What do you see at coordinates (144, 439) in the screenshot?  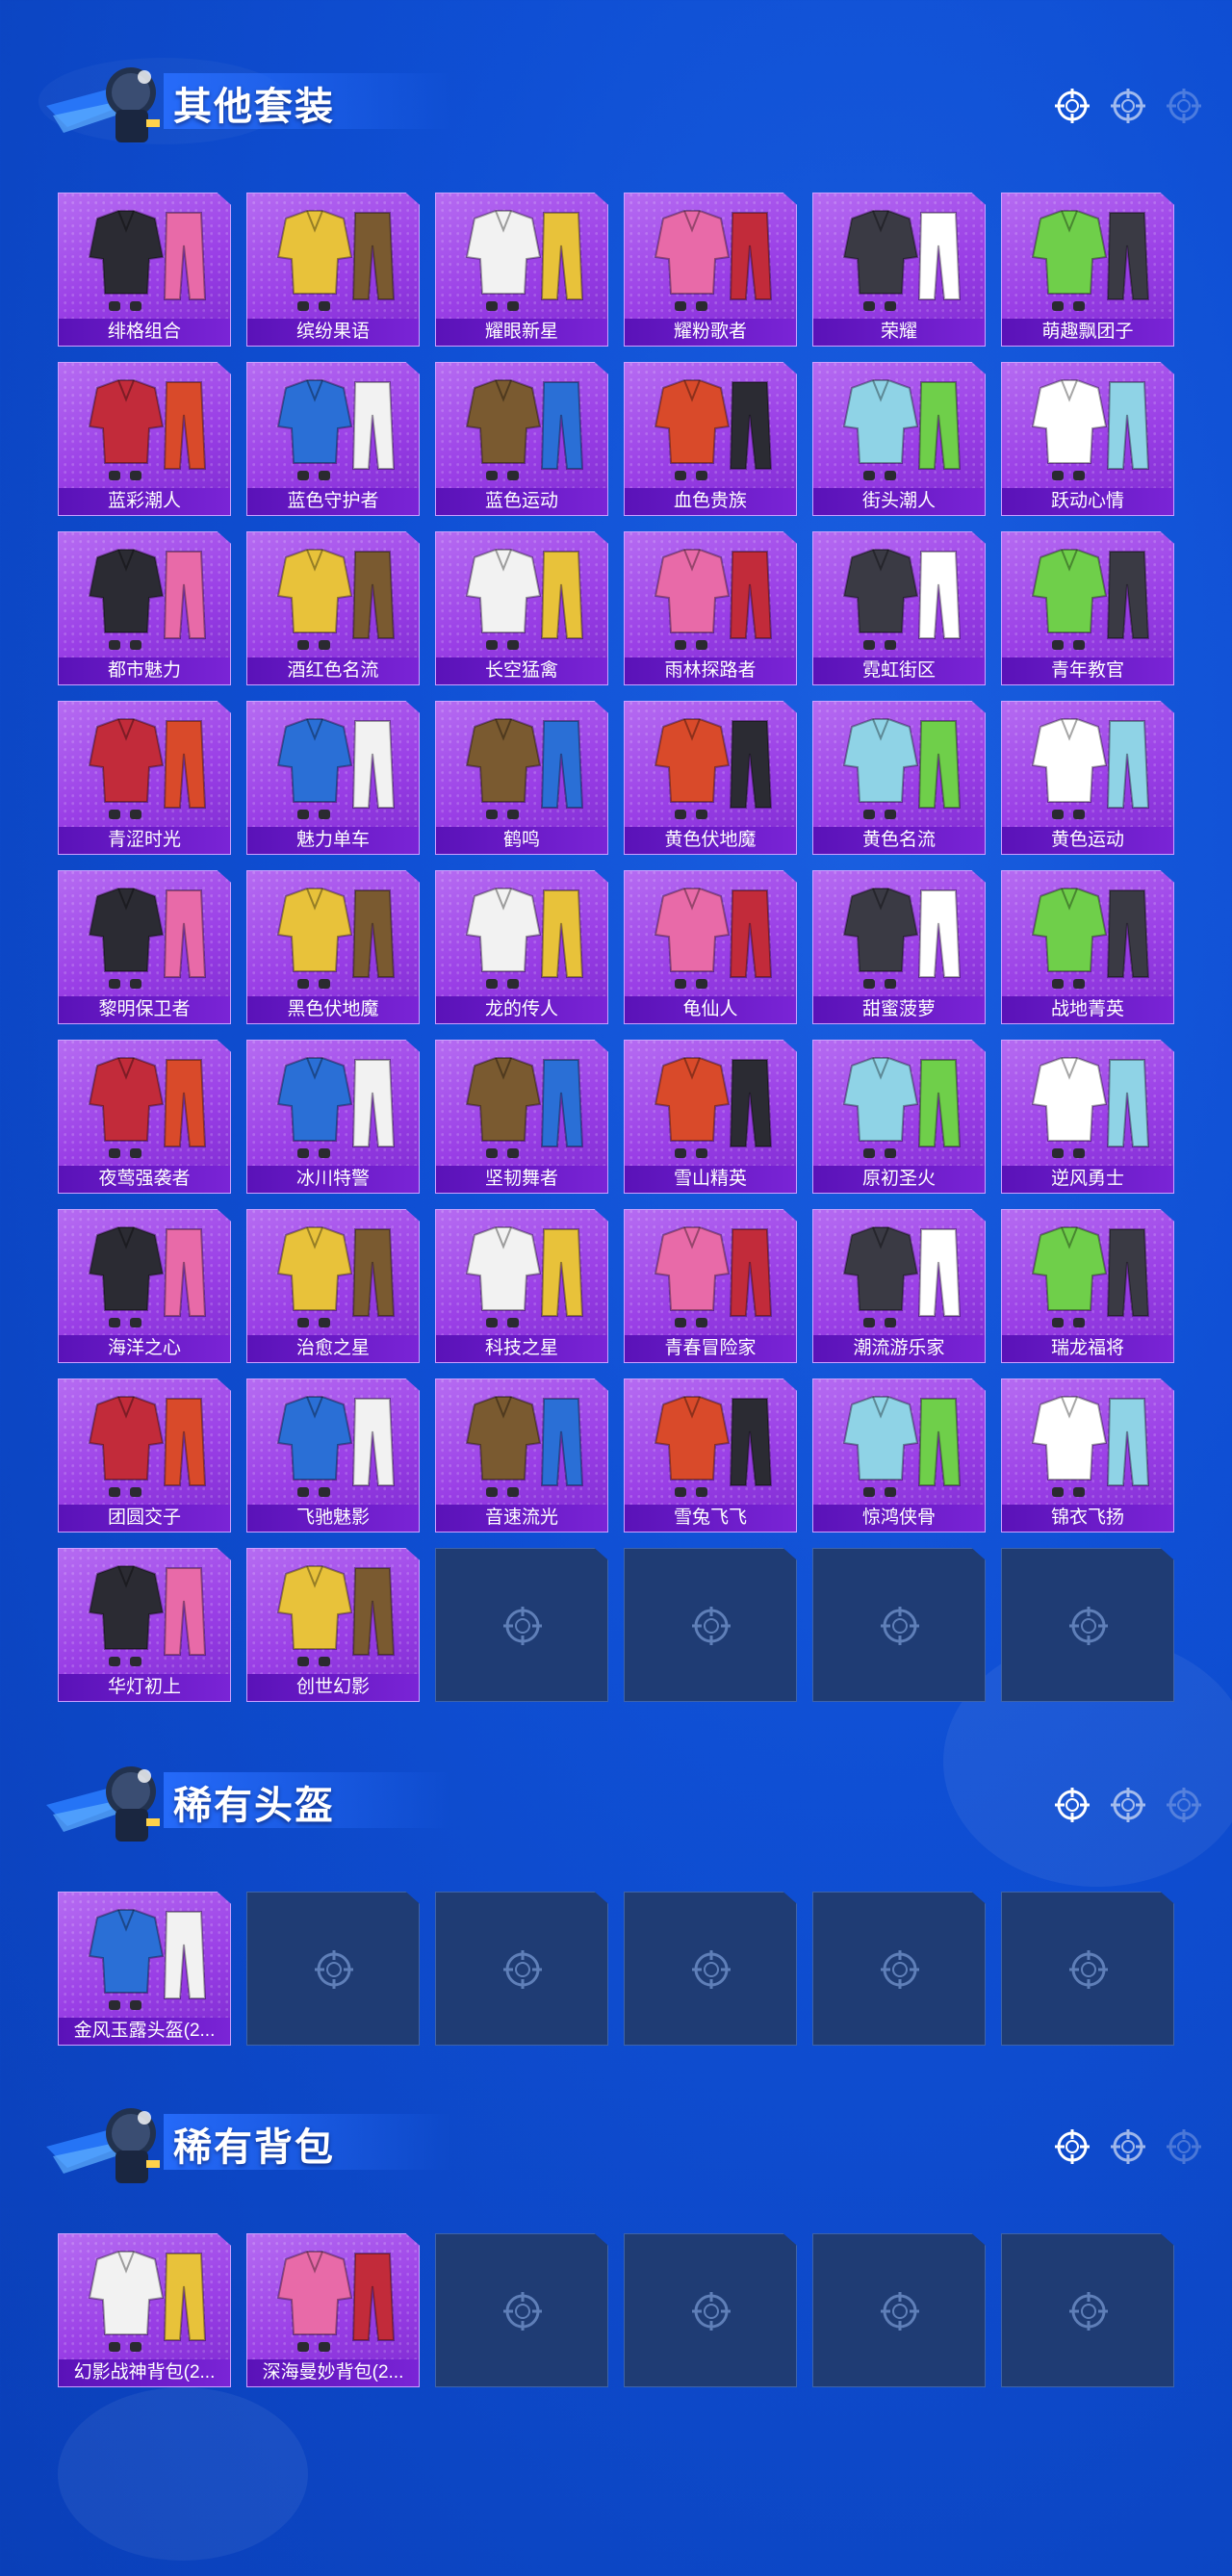 I see `item-card: 蓝彩潮人` at bounding box center [144, 439].